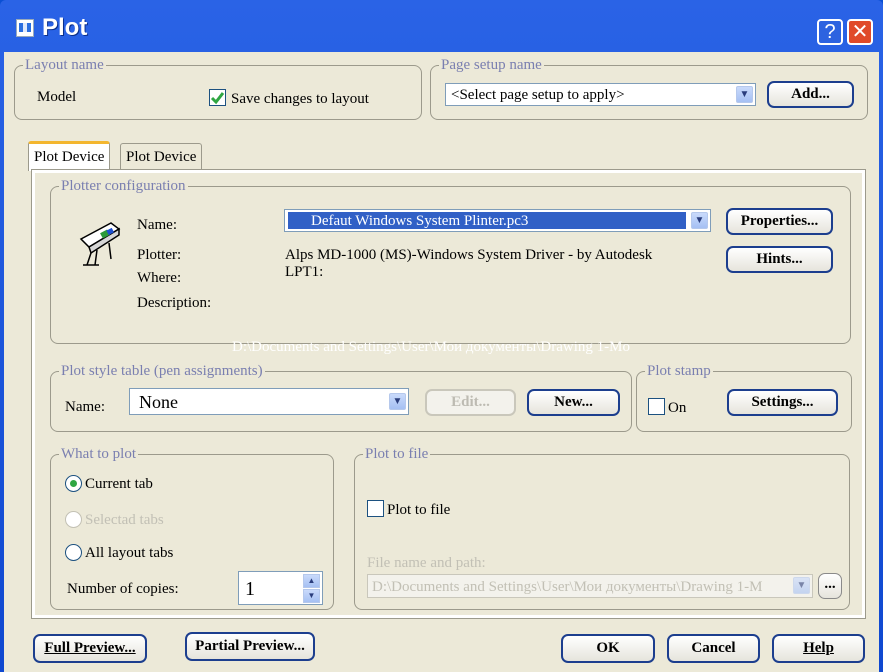 The height and width of the screenshot is (672, 883). I want to click on save-changes-checkbox, so click(217, 97).